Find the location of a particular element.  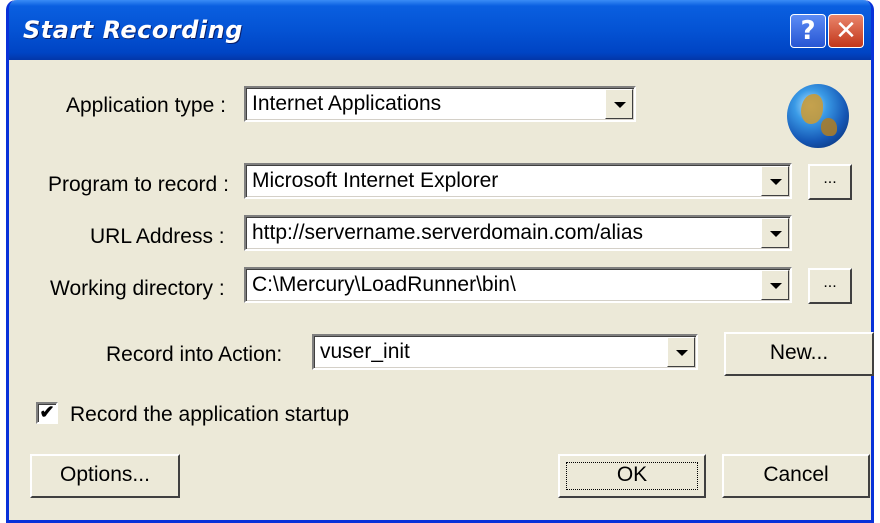

close-button: ✕ is located at coordinates (846, 31).